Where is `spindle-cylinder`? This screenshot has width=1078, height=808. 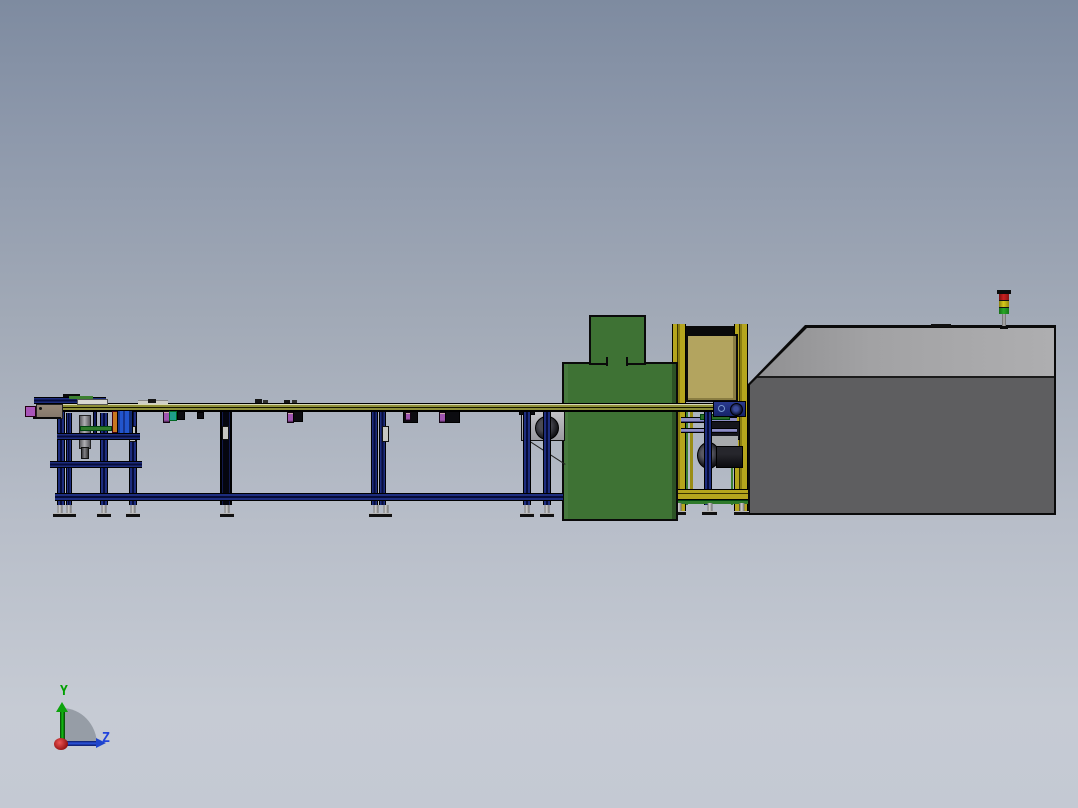 spindle-cylinder is located at coordinates (85, 432).